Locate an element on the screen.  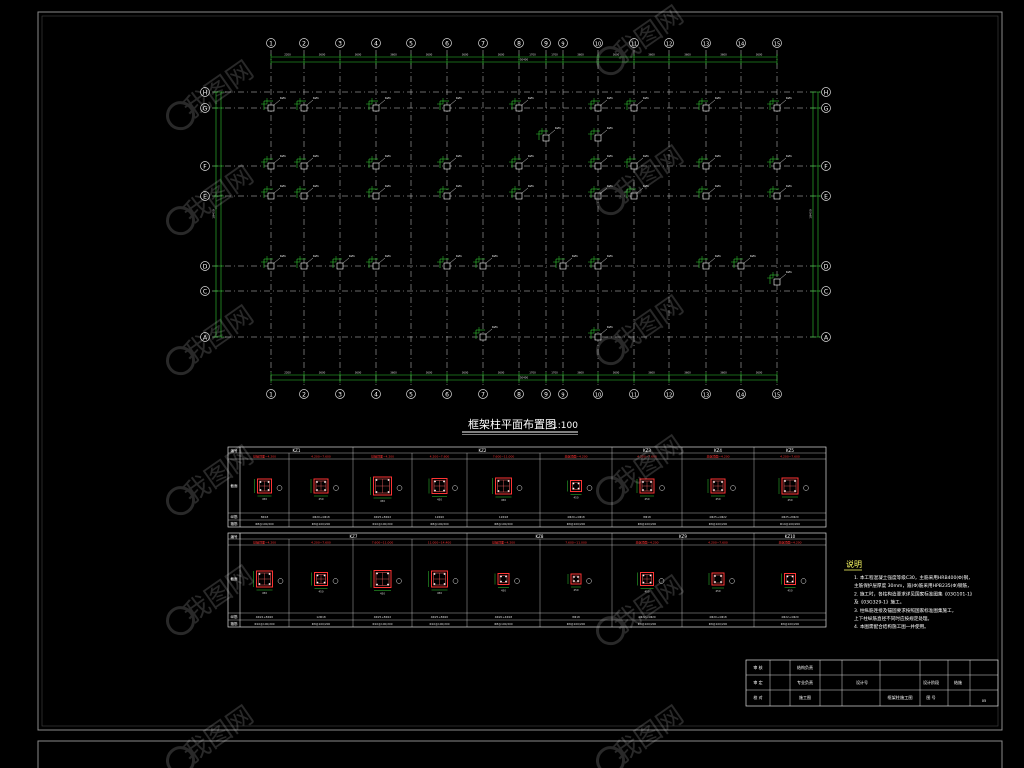
axis-letter: D is located at coordinates (205, 267).